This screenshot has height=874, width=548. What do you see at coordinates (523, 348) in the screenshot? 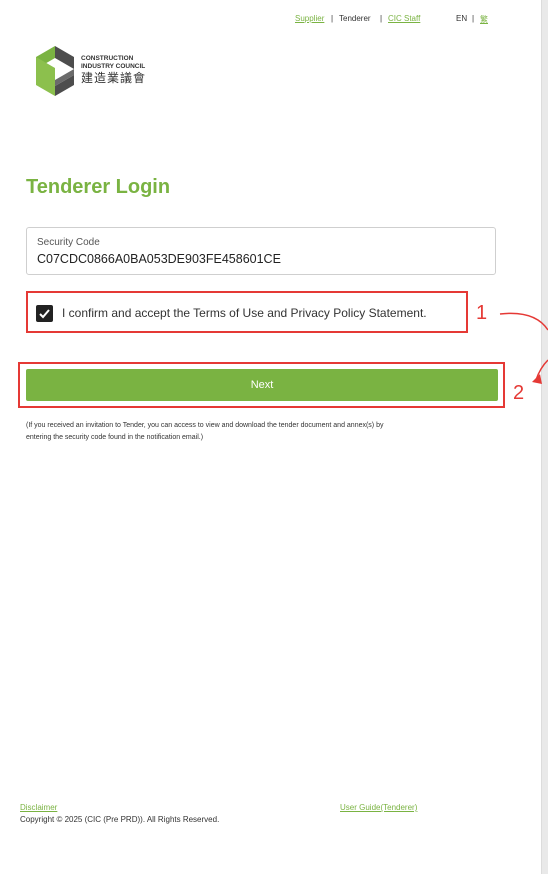
I see `annotation-arrow-icon` at bounding box center [523, 348].